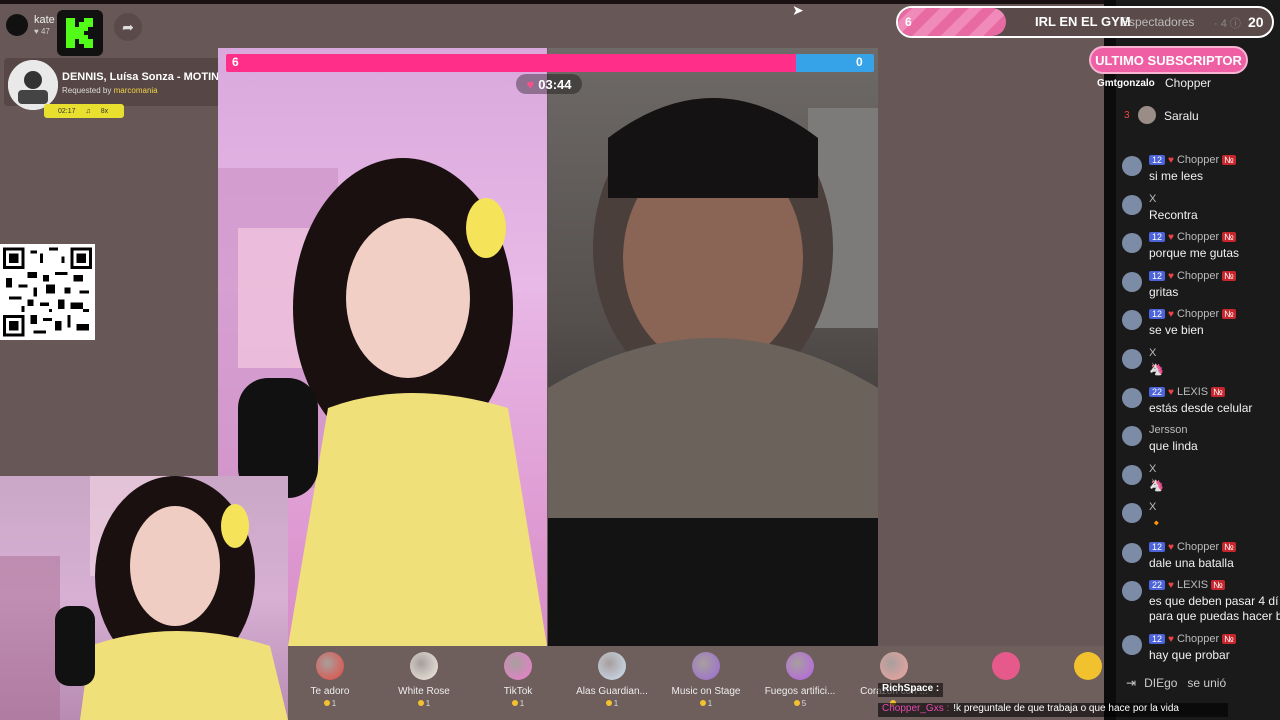 The height and width of the screenshot is (720, 1280). I want to click on gift-item: Alas Guardian... 1, so click(612, 680).